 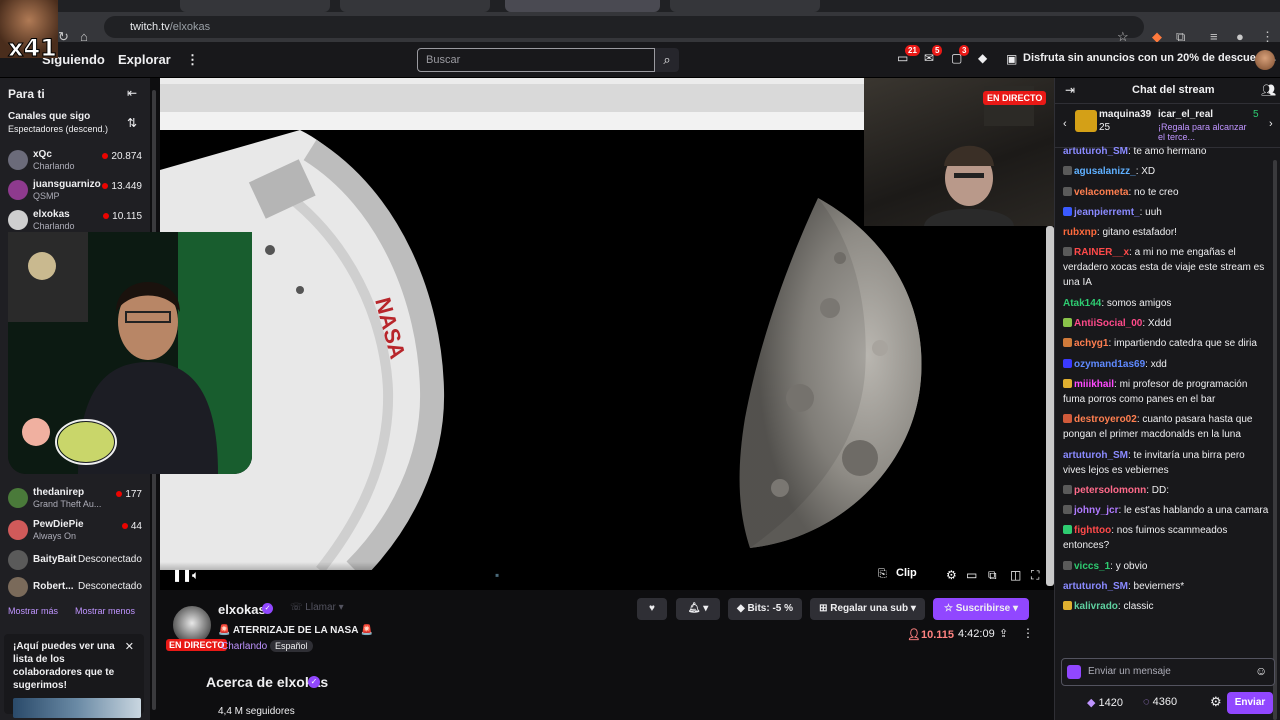 What do you see at coordinates (1050, 406) in the screenshot?
I see `video-scrollbar` at bounding box center [1050, 406].